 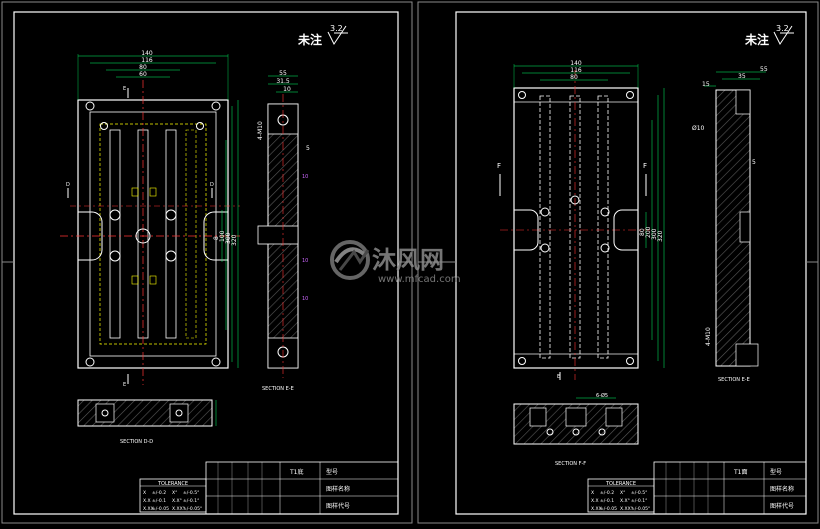 What do you see at coordinates (730, 488) in the screenshot?
I see `right-title-block: T1面 型号 图样名称 图样代号` at bounding box center [730, 488].